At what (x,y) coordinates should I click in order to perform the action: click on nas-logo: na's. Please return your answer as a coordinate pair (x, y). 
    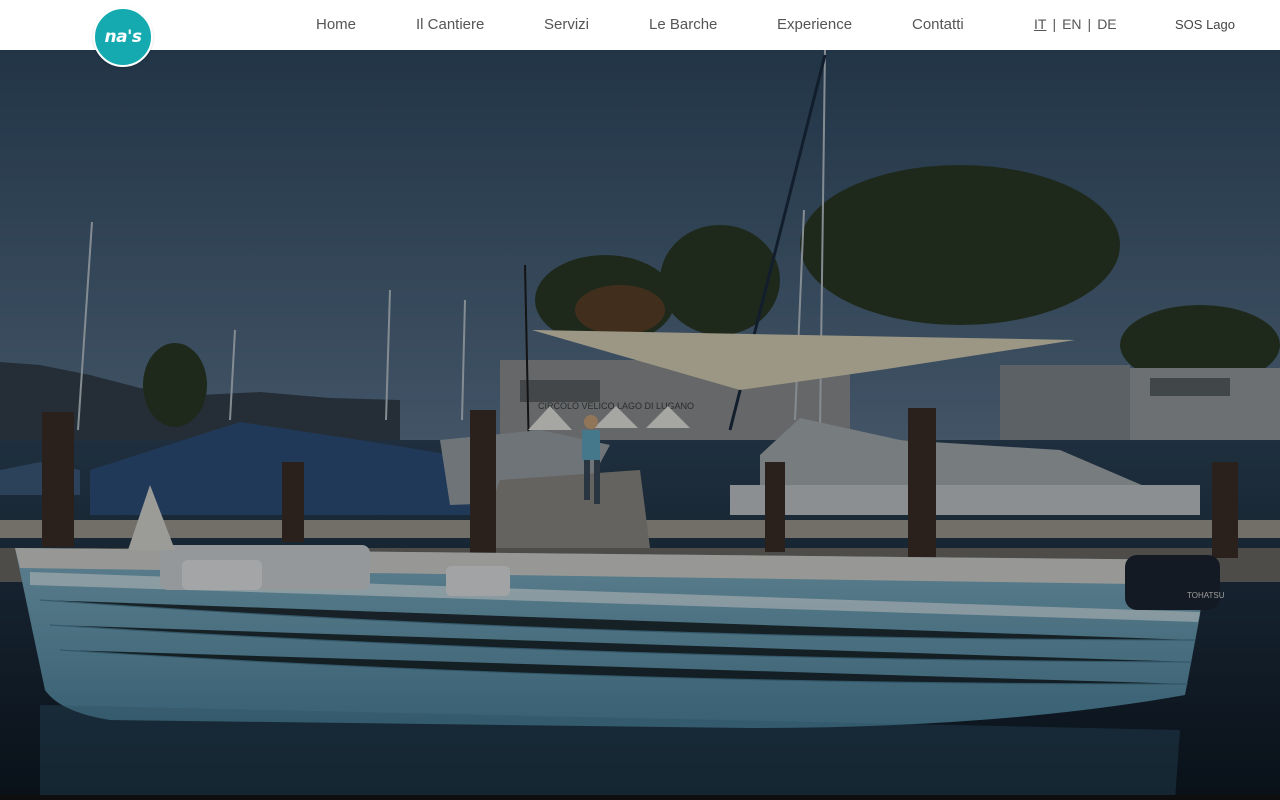
    Looking at the image, I should click on (123, 37).